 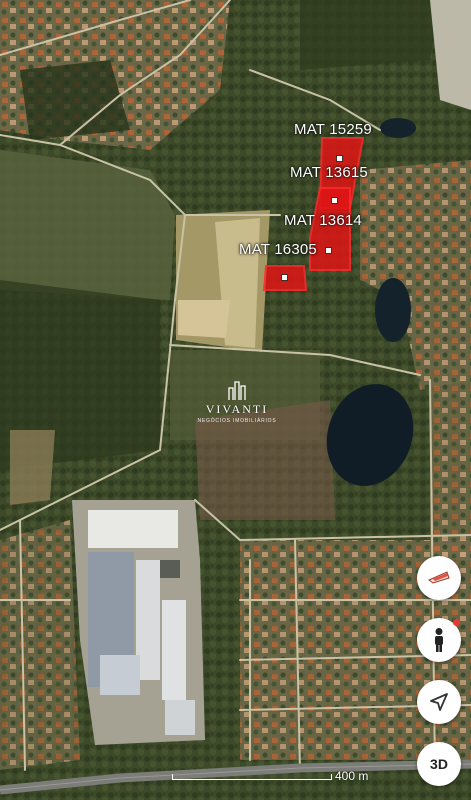 I want to click on parcel-label-16305: MAT 16305, so click(x=278, y=249).